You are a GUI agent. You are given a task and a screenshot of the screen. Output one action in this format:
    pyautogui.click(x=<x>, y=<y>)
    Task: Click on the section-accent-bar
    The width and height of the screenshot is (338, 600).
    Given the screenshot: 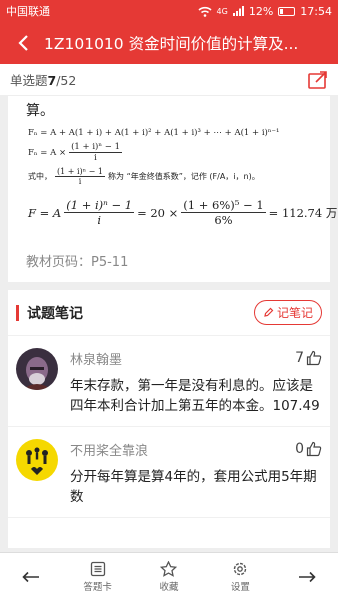 What is the action you would take?
    pyautogui.click(x=17, y=312)
    